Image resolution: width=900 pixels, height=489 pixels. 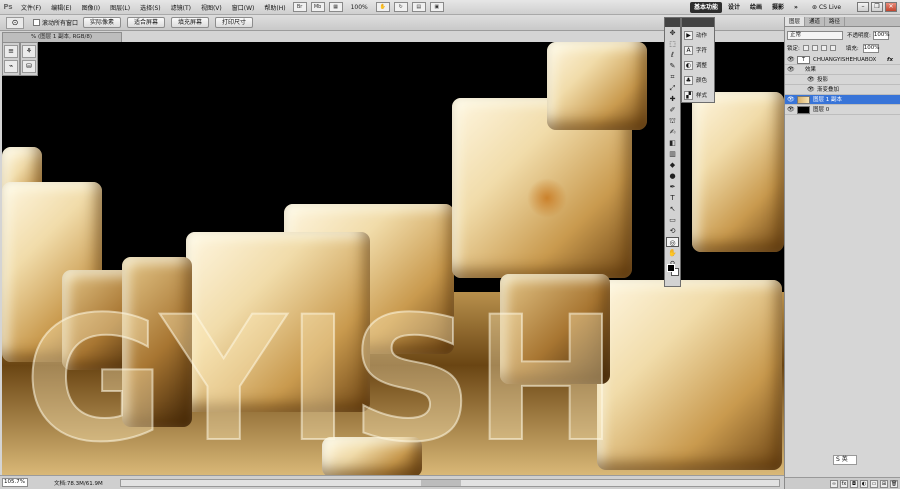 I want to click on horizontal-scrollbar, so click(x=450, y=483).